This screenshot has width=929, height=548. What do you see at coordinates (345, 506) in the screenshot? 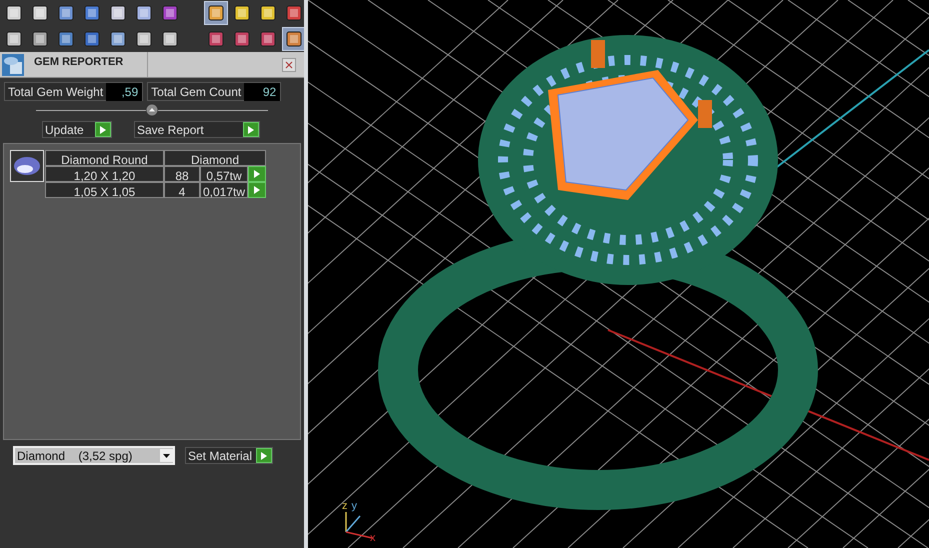
I see `axis-label: z` at bounding box center [345, 506].